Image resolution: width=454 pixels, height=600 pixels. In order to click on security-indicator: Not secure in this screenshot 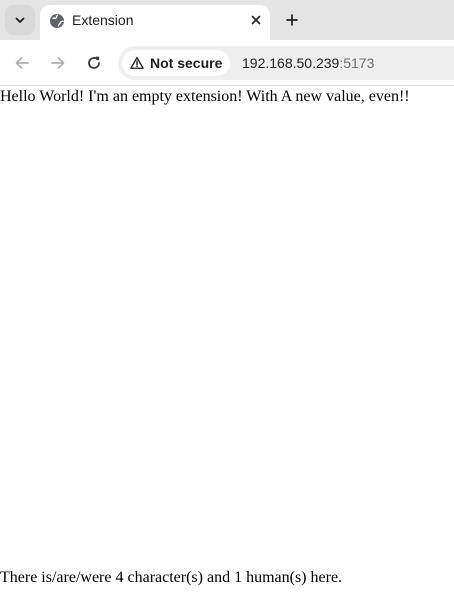, I will do `click(176, 63)`.